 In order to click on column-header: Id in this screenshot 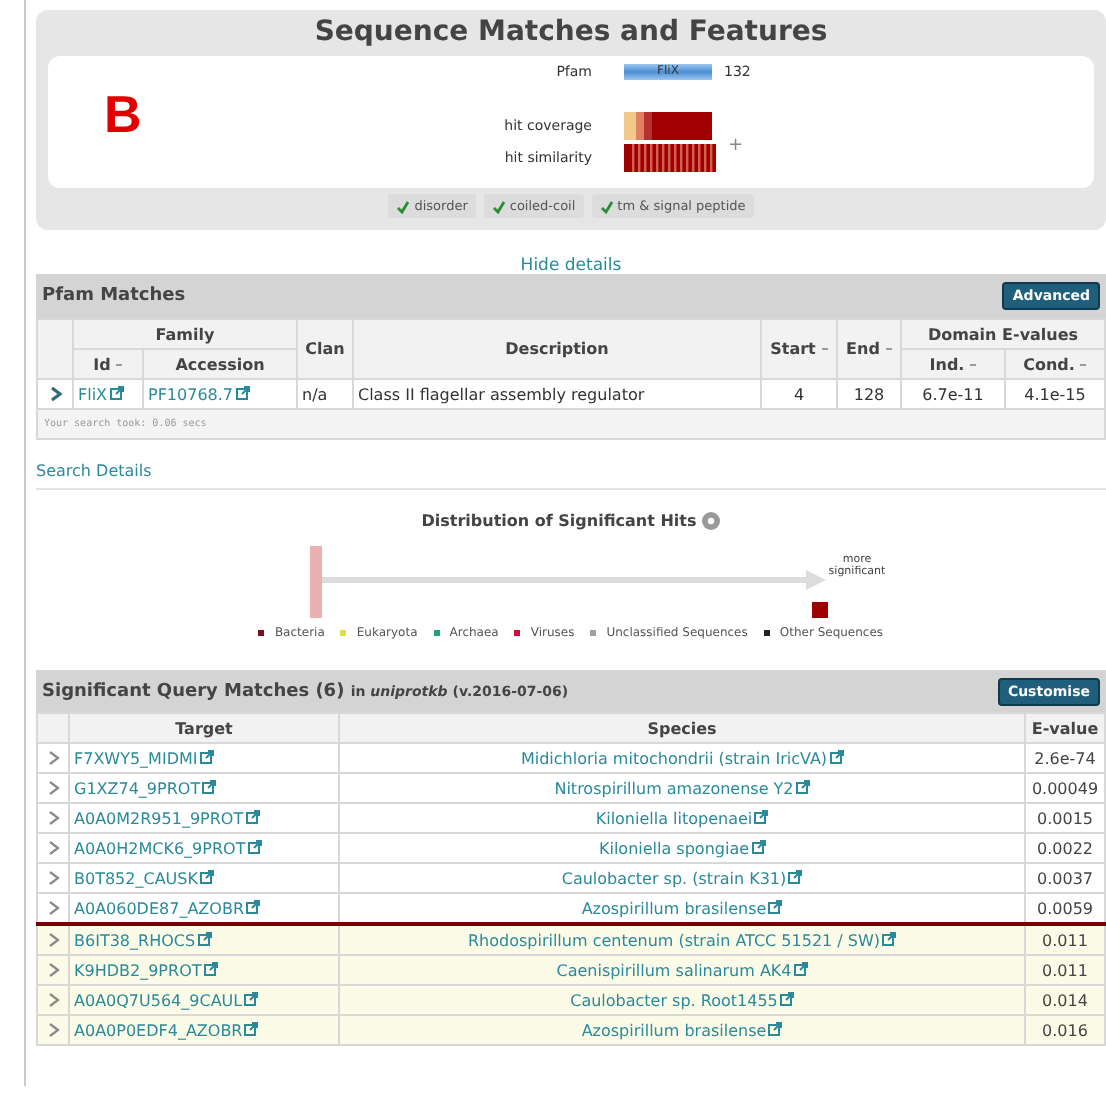, I will do `click(108, 364)`.